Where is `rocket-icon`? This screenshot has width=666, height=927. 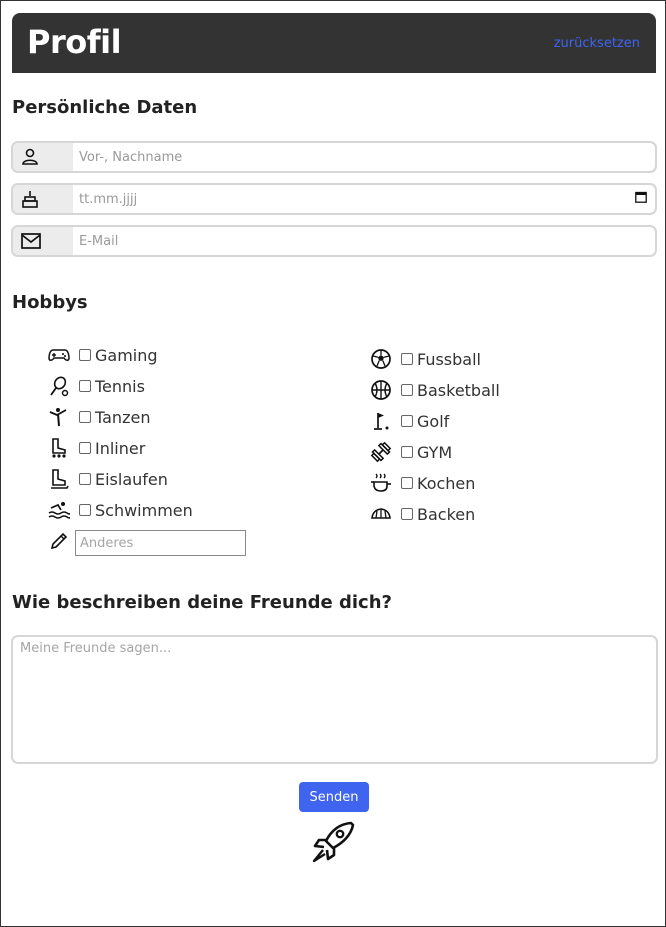 rocket-icon is located at coordinates (334, 842).